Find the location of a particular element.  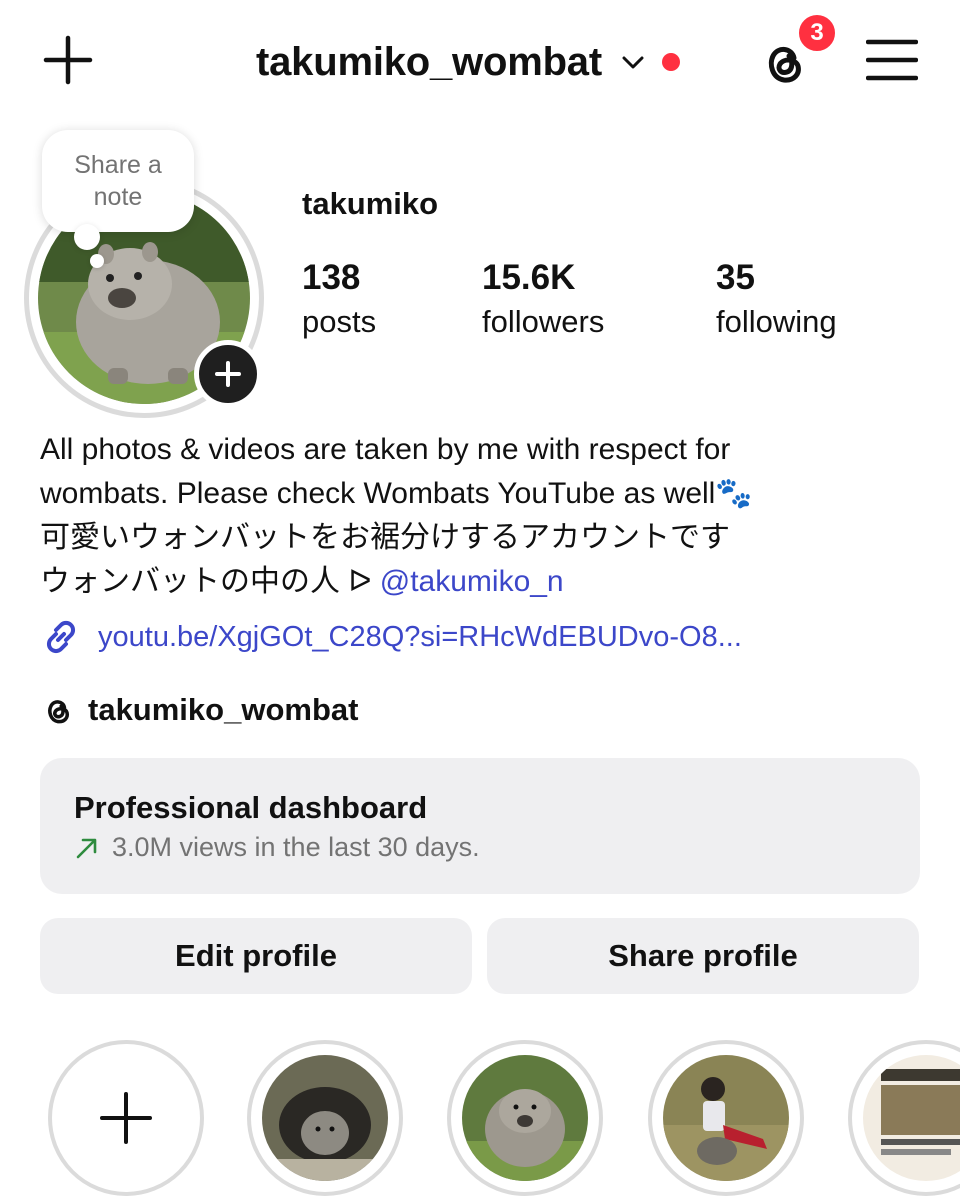

burrow-wombat-image is located at coordinates (325, 1118).